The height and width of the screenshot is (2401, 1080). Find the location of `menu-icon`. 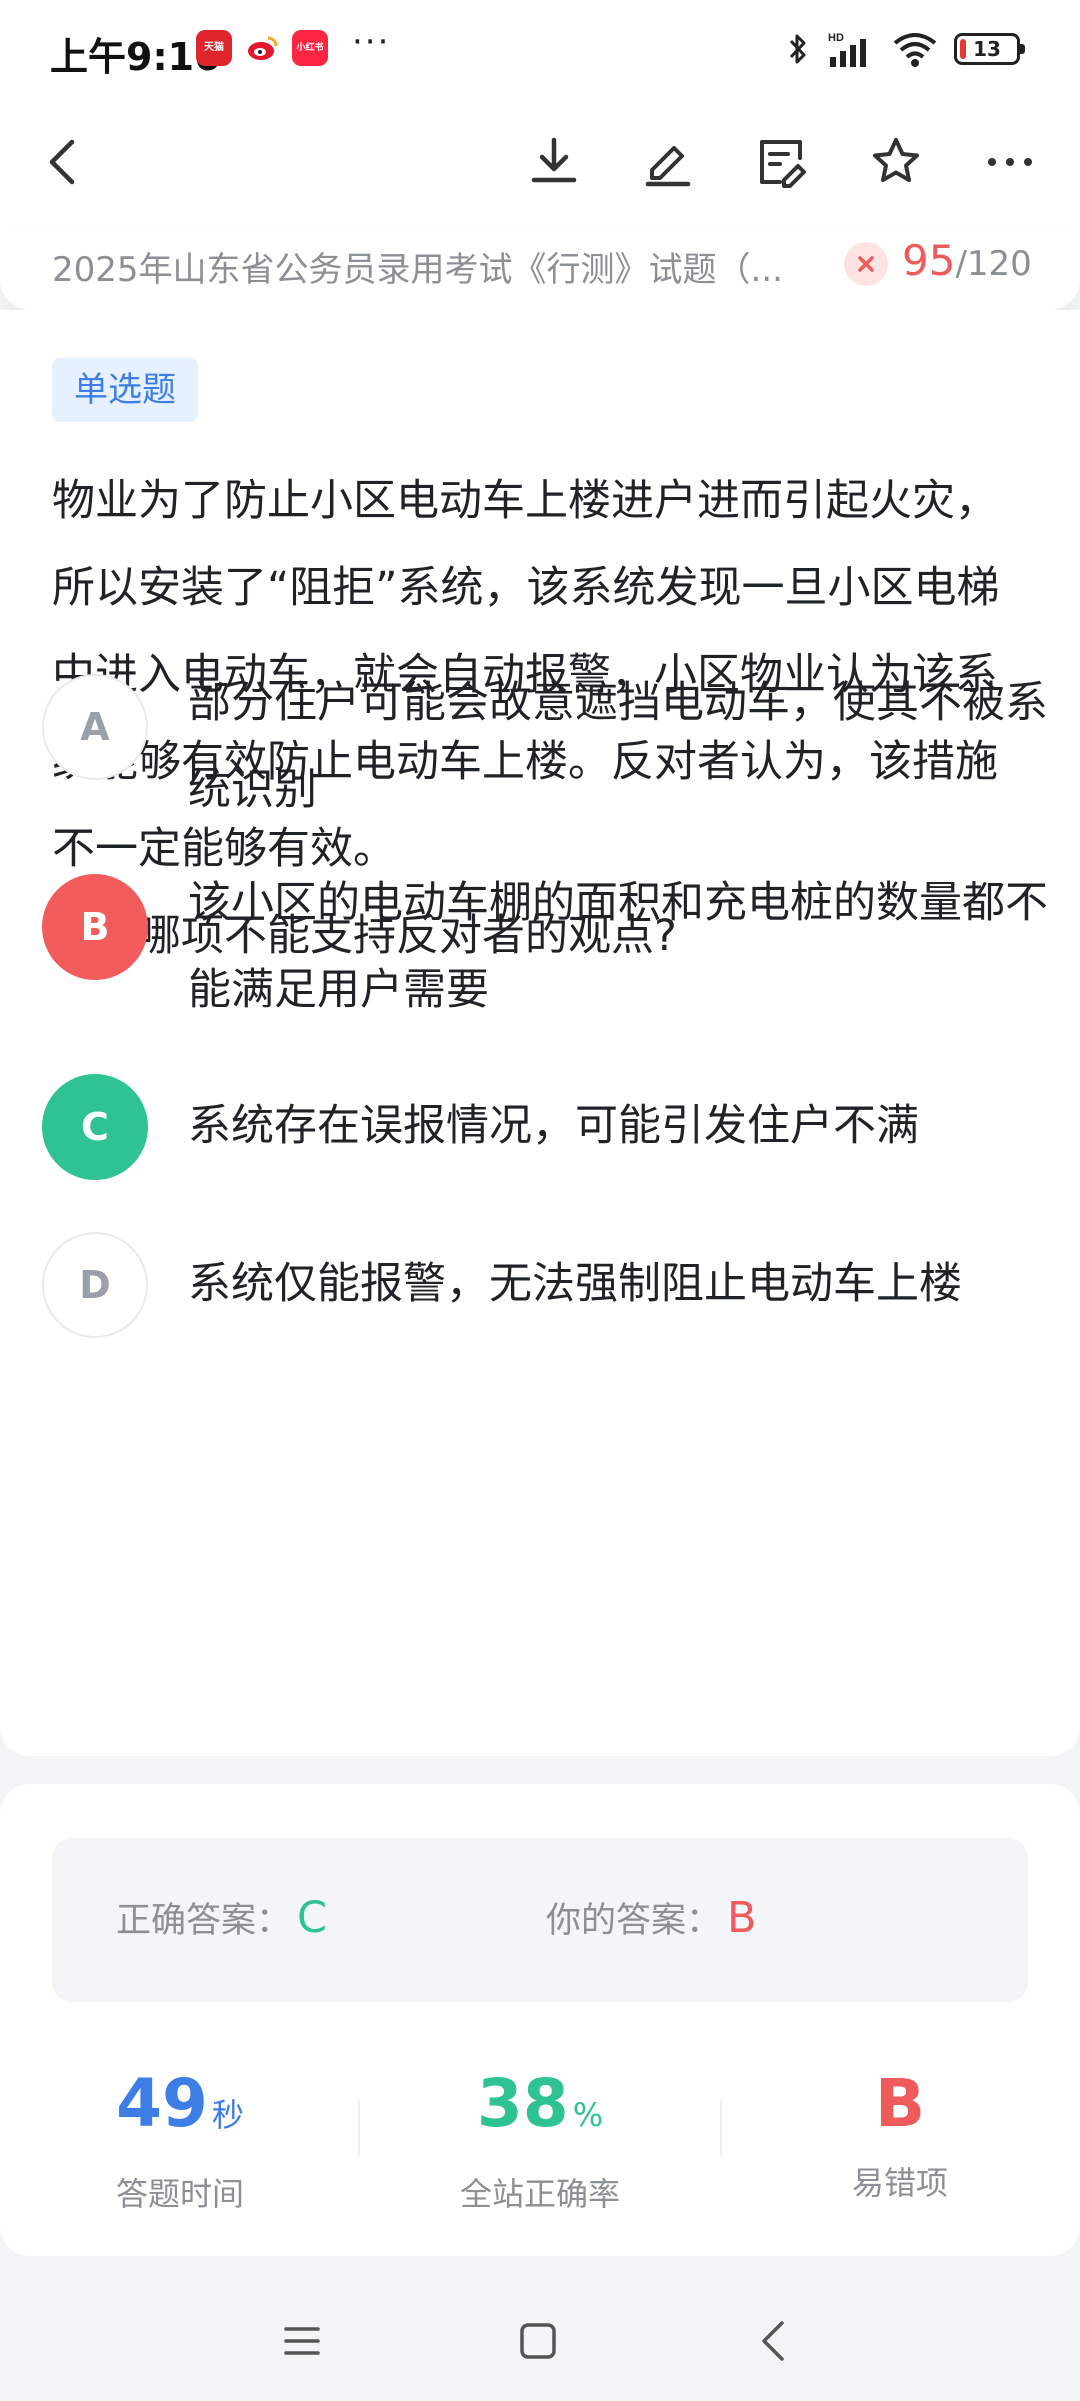

menu-icon is located at coordinates (302, 2341).